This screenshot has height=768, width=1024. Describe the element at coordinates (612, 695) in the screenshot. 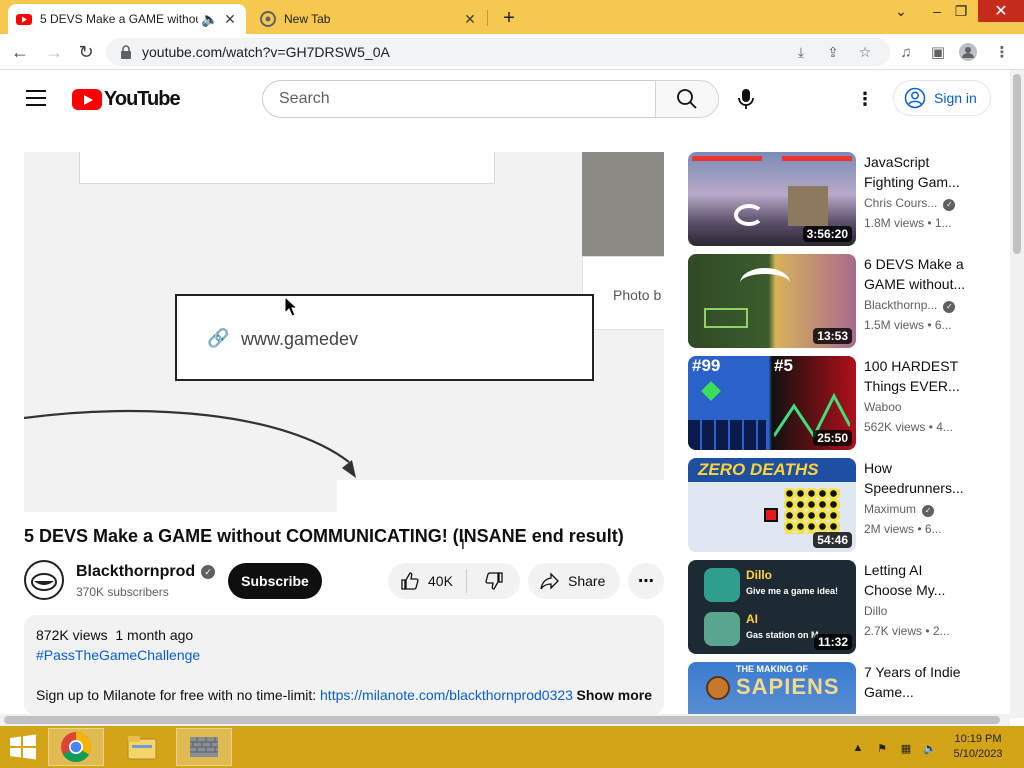

I see `show-more-button: Show more` at that location.